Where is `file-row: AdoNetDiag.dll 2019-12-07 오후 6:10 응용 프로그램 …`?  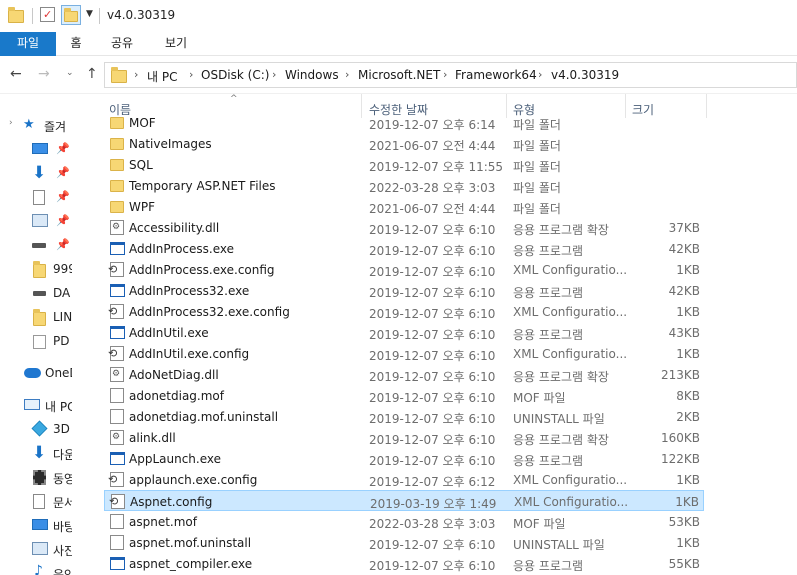 file-row: AdoNetDiag.dll 2019-12-07 오후 6:10 응용 프로그램 … is located at coordinates (404, 374).